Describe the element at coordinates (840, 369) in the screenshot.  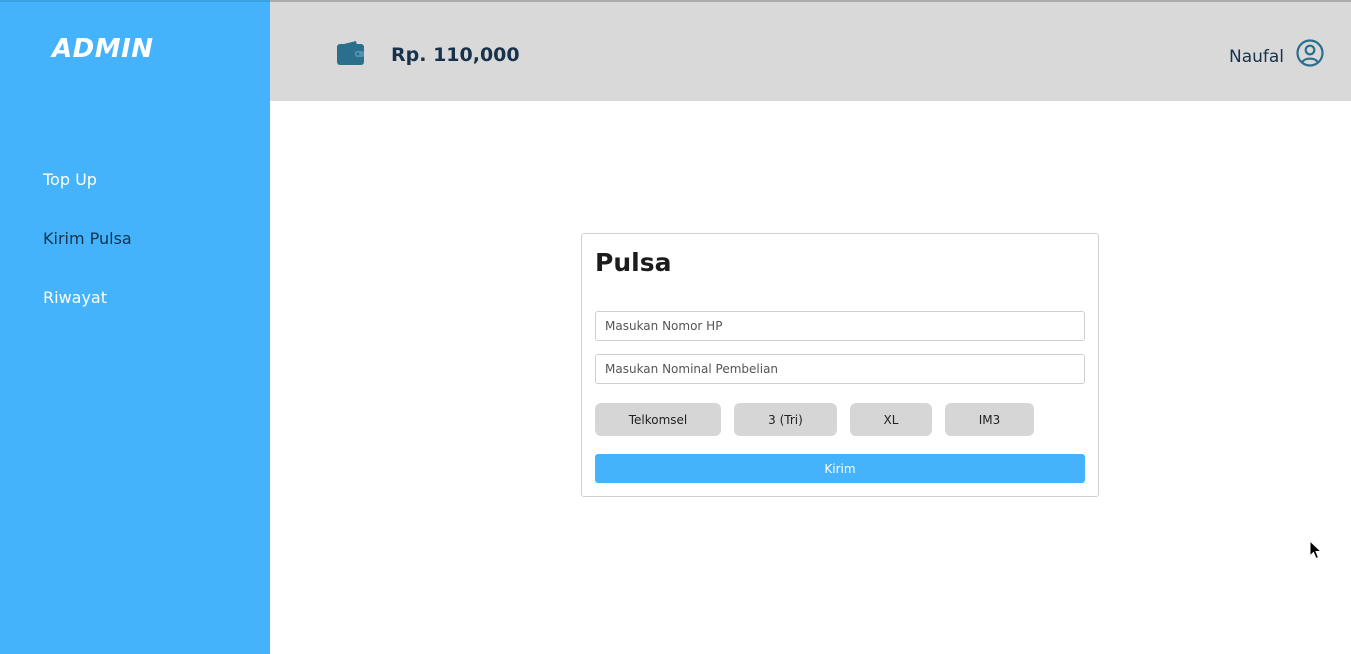
I see `nominal-input` at that location.